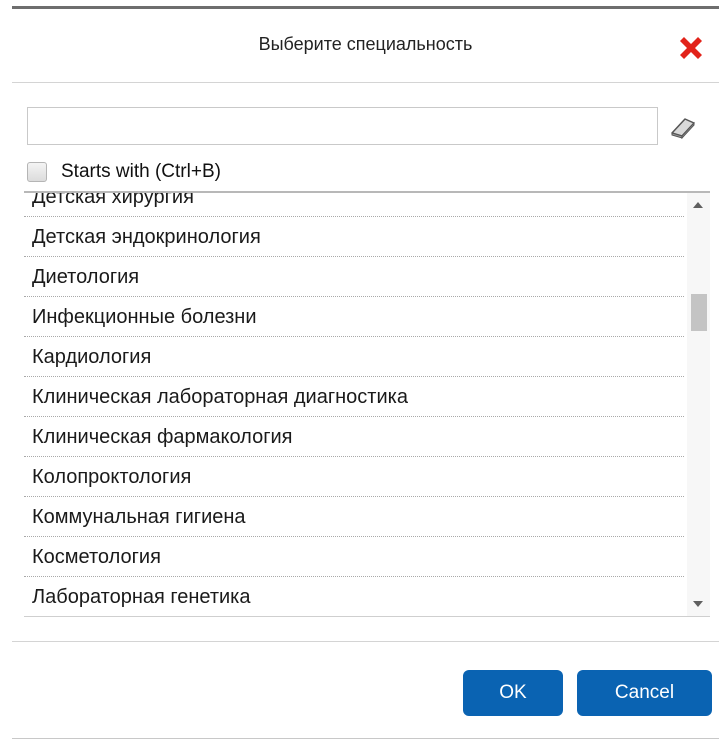  Describe the element at coordinates (644, 693) in the screenshot. I see `cancel-button: Cancel` at that location.